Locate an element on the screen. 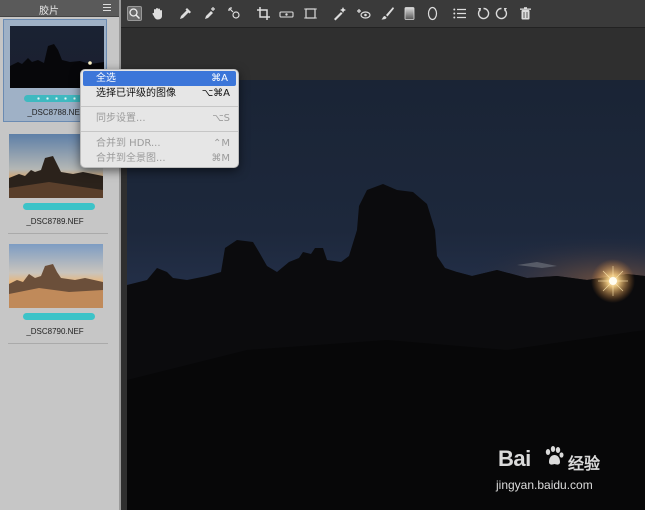  hand-icon is located at coordinates (157, 13).